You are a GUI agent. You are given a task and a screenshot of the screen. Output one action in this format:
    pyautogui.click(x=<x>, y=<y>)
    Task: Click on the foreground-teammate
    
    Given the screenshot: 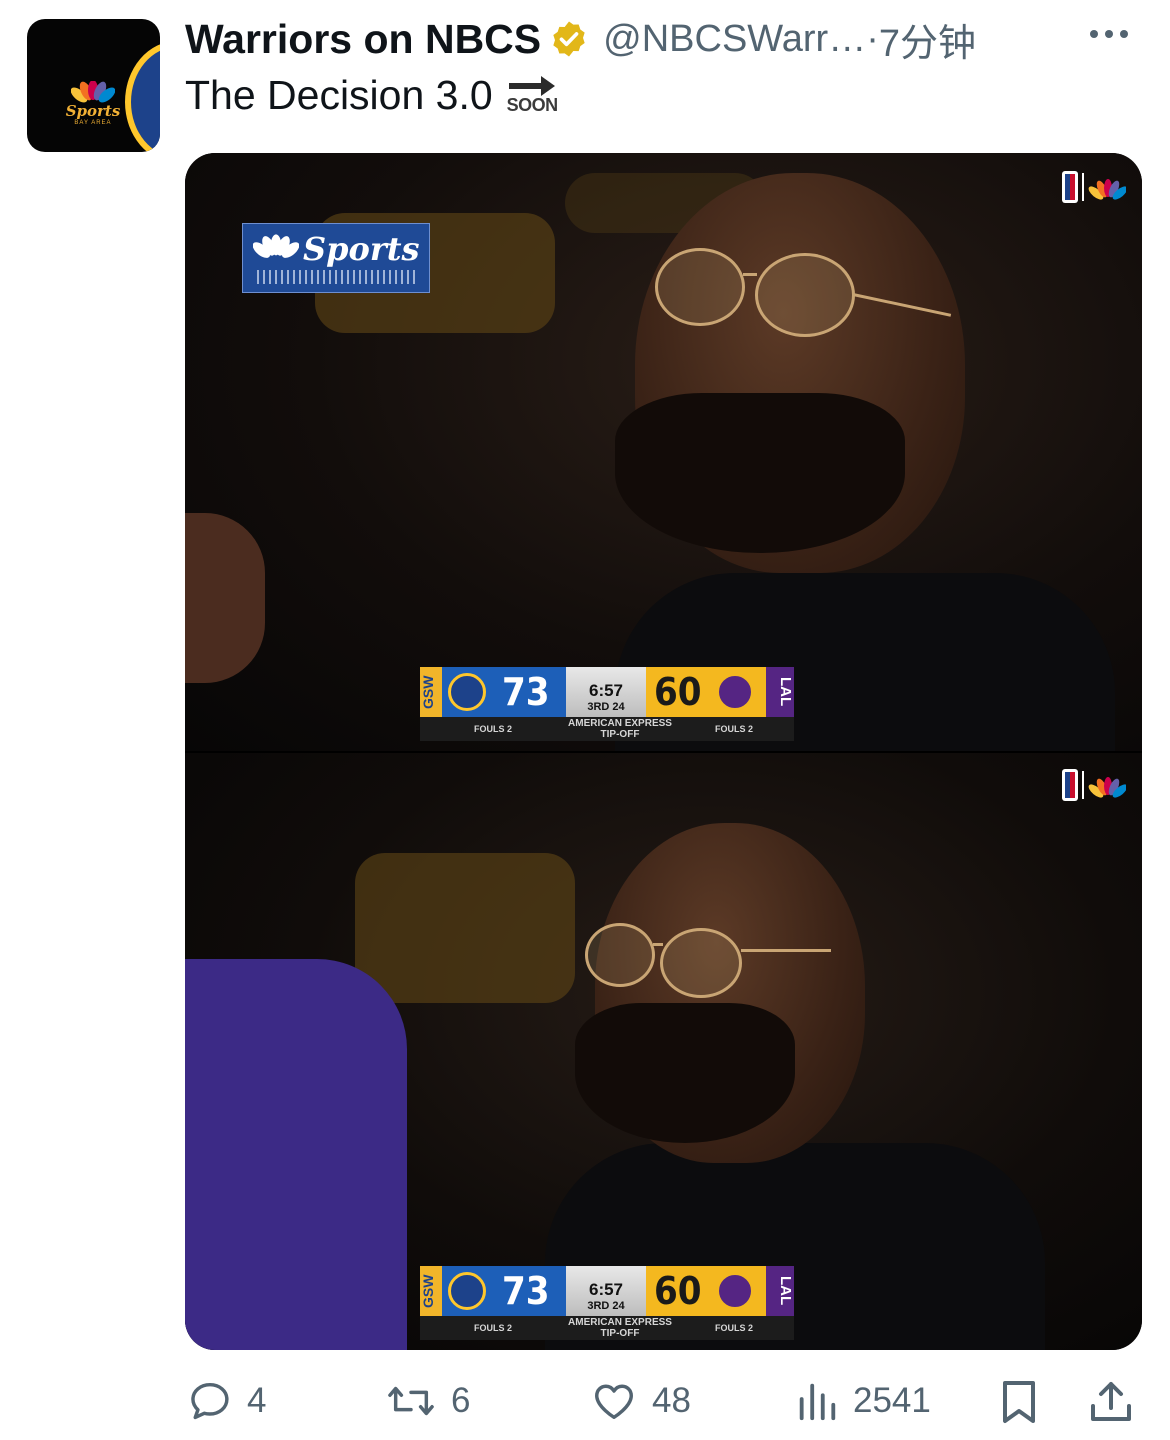 What is the action you would take?
    pyautogui.click(x=296, y=1154)
    